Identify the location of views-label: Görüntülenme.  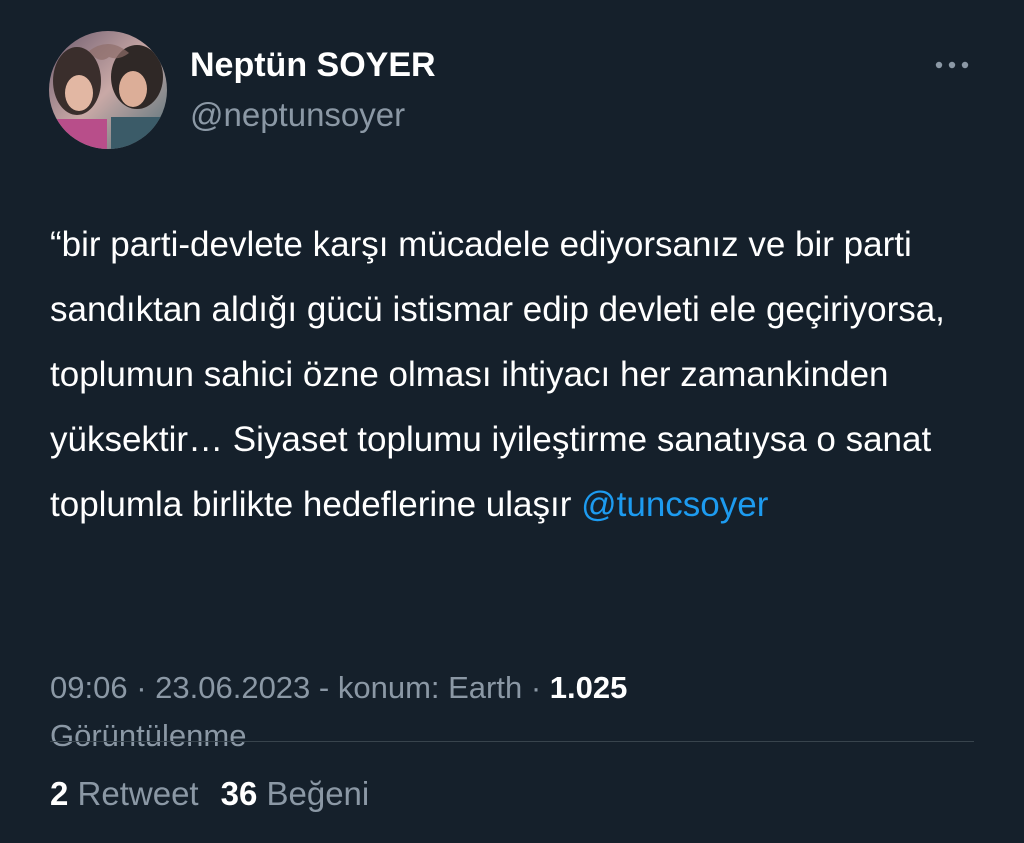
(148, 735).